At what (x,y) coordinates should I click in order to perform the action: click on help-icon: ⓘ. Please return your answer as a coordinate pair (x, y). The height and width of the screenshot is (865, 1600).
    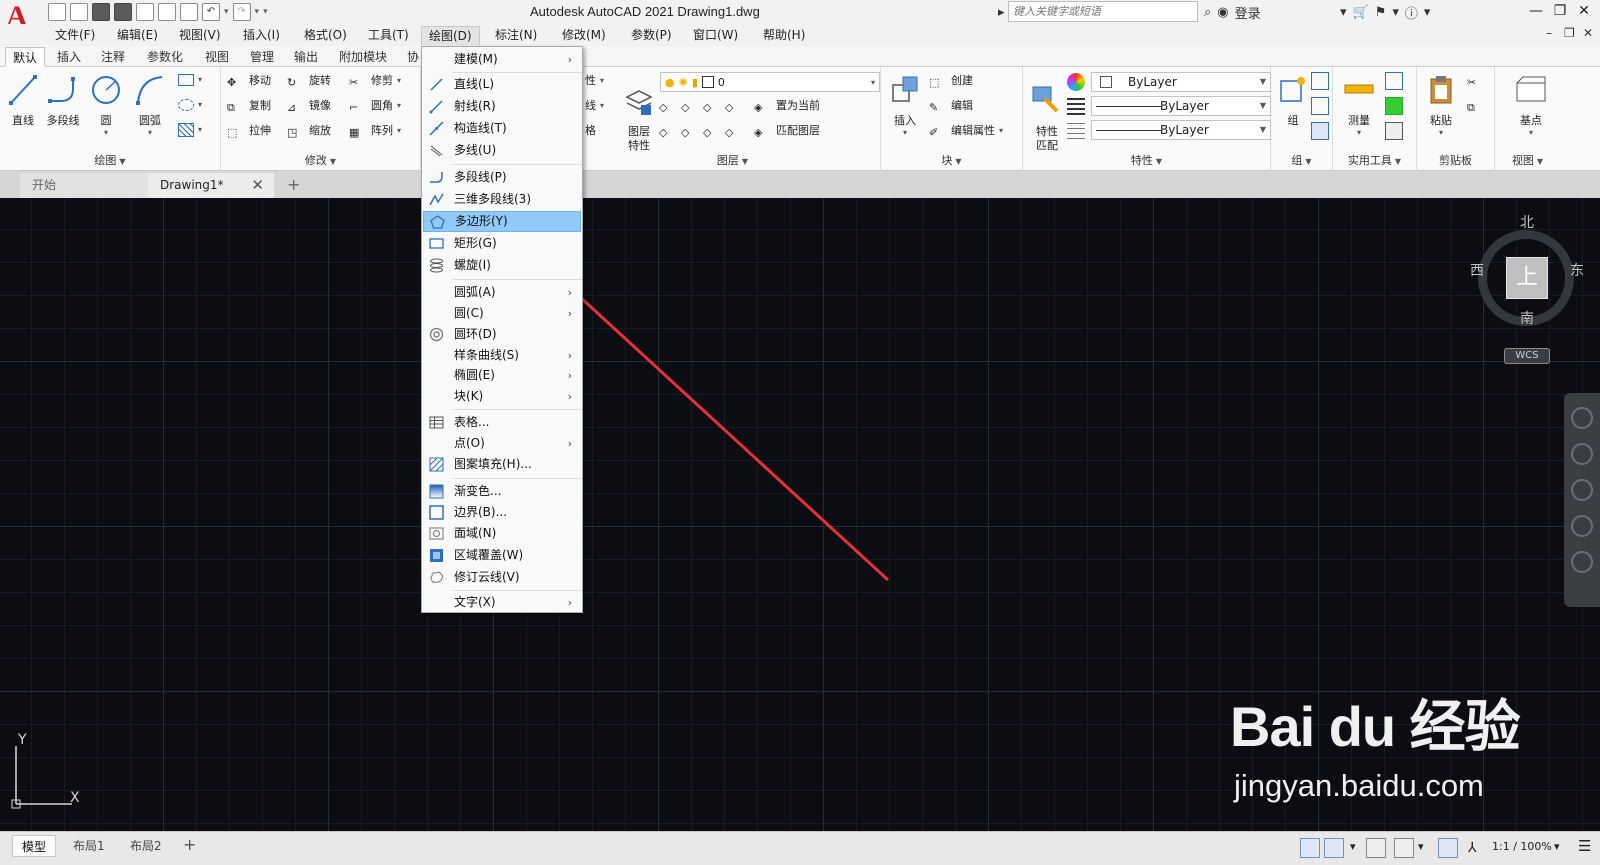
    Looking at the image, I should click on (1411, 12).